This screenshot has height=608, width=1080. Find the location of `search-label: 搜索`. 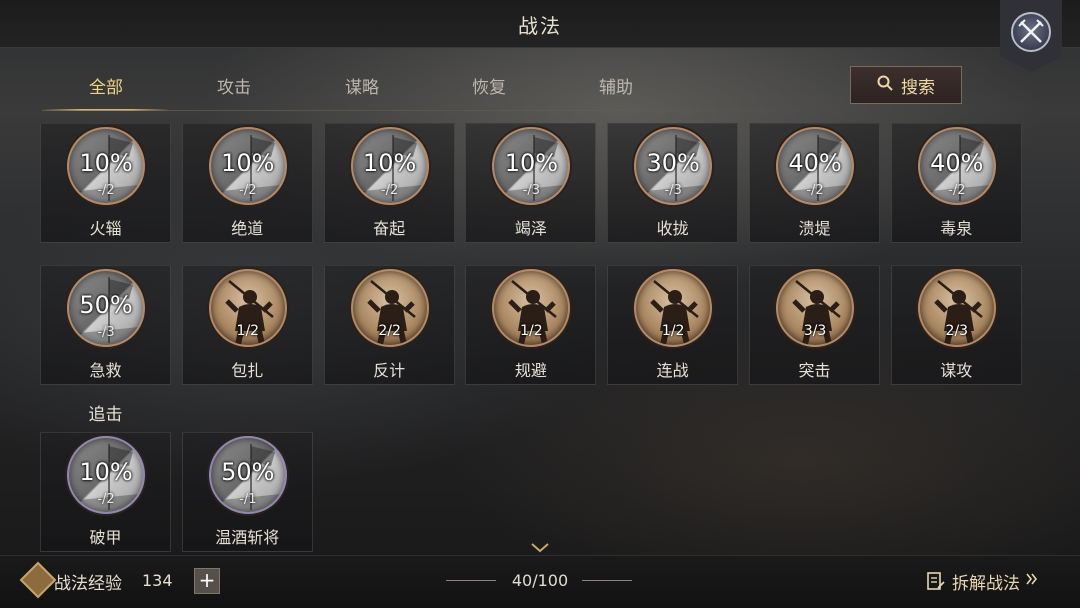

search-label: 搜索 is located at coordinates (918, 87).